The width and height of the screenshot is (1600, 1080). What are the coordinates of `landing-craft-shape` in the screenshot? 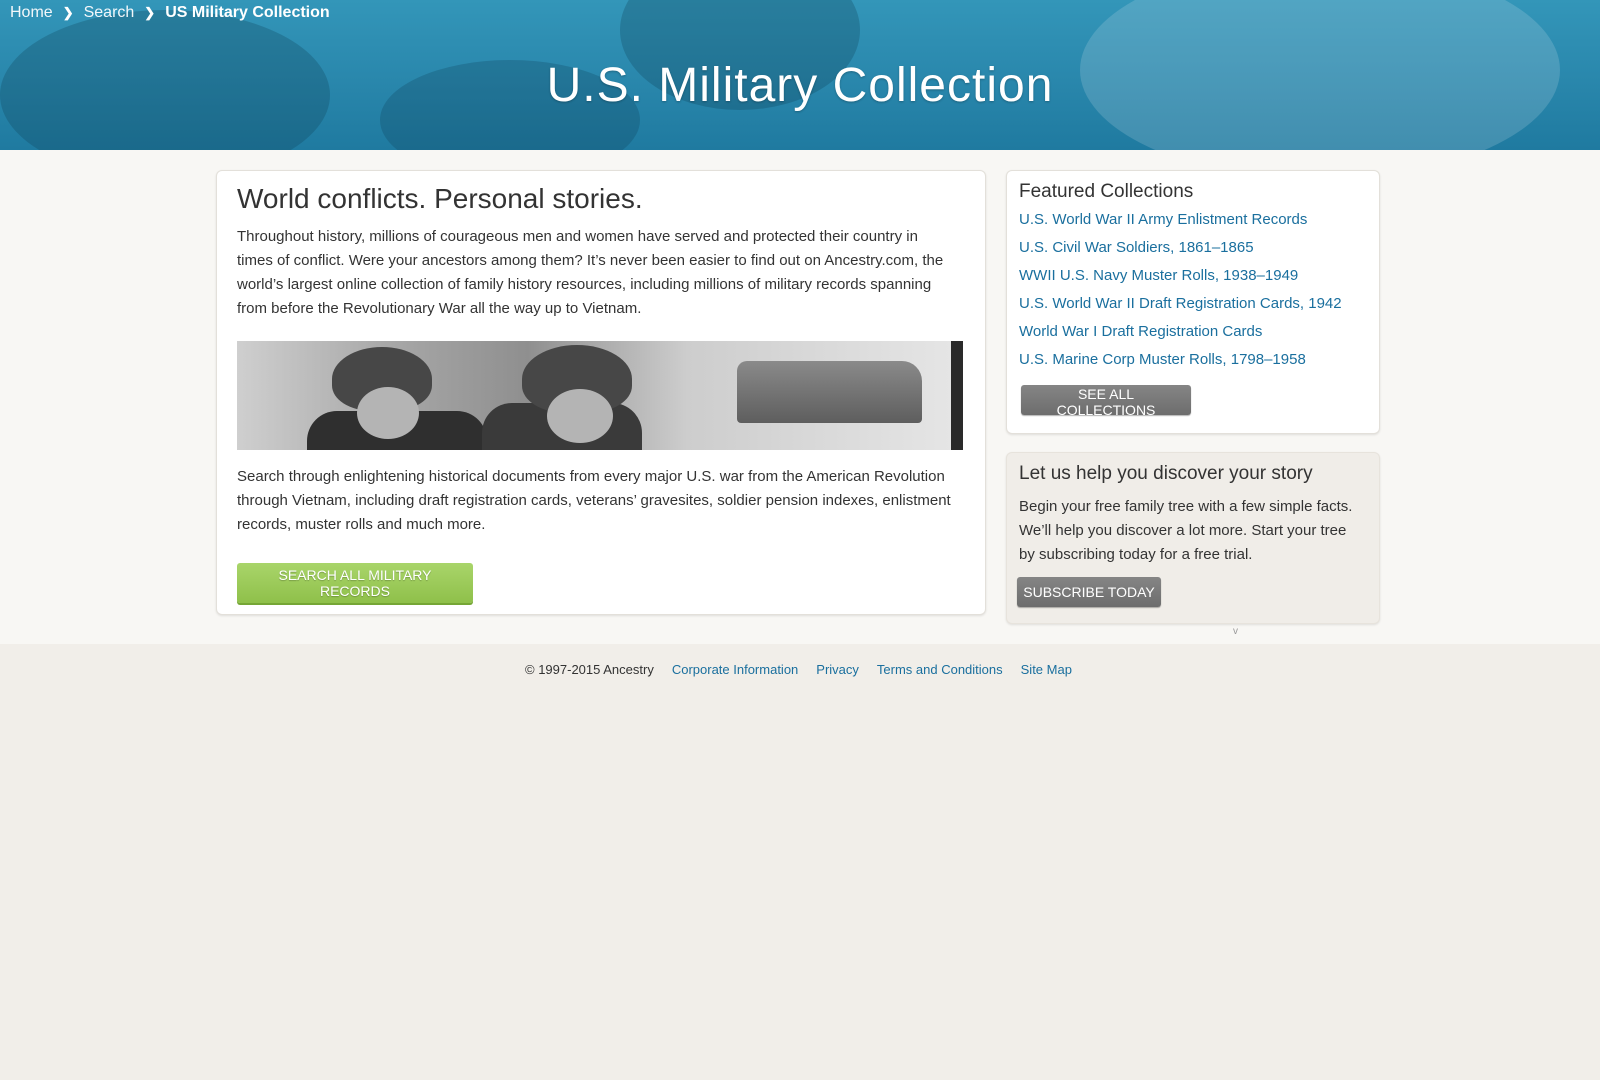 It's located at (829, 392).